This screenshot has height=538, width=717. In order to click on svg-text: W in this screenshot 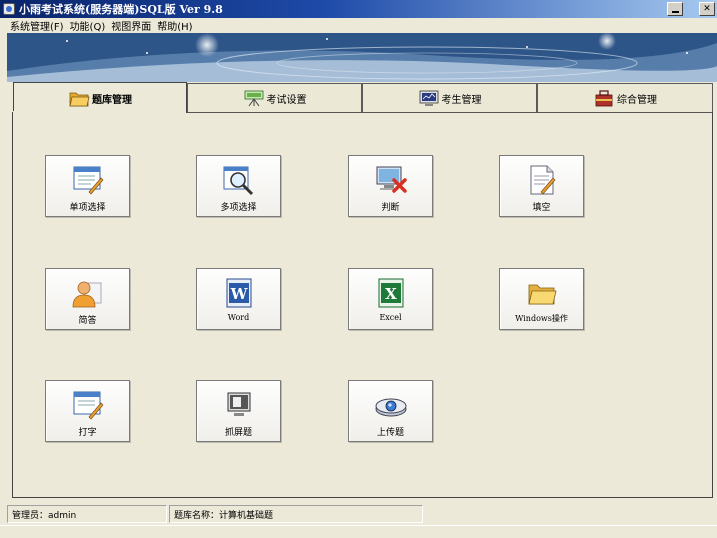, I will do `click(239, 294)`.